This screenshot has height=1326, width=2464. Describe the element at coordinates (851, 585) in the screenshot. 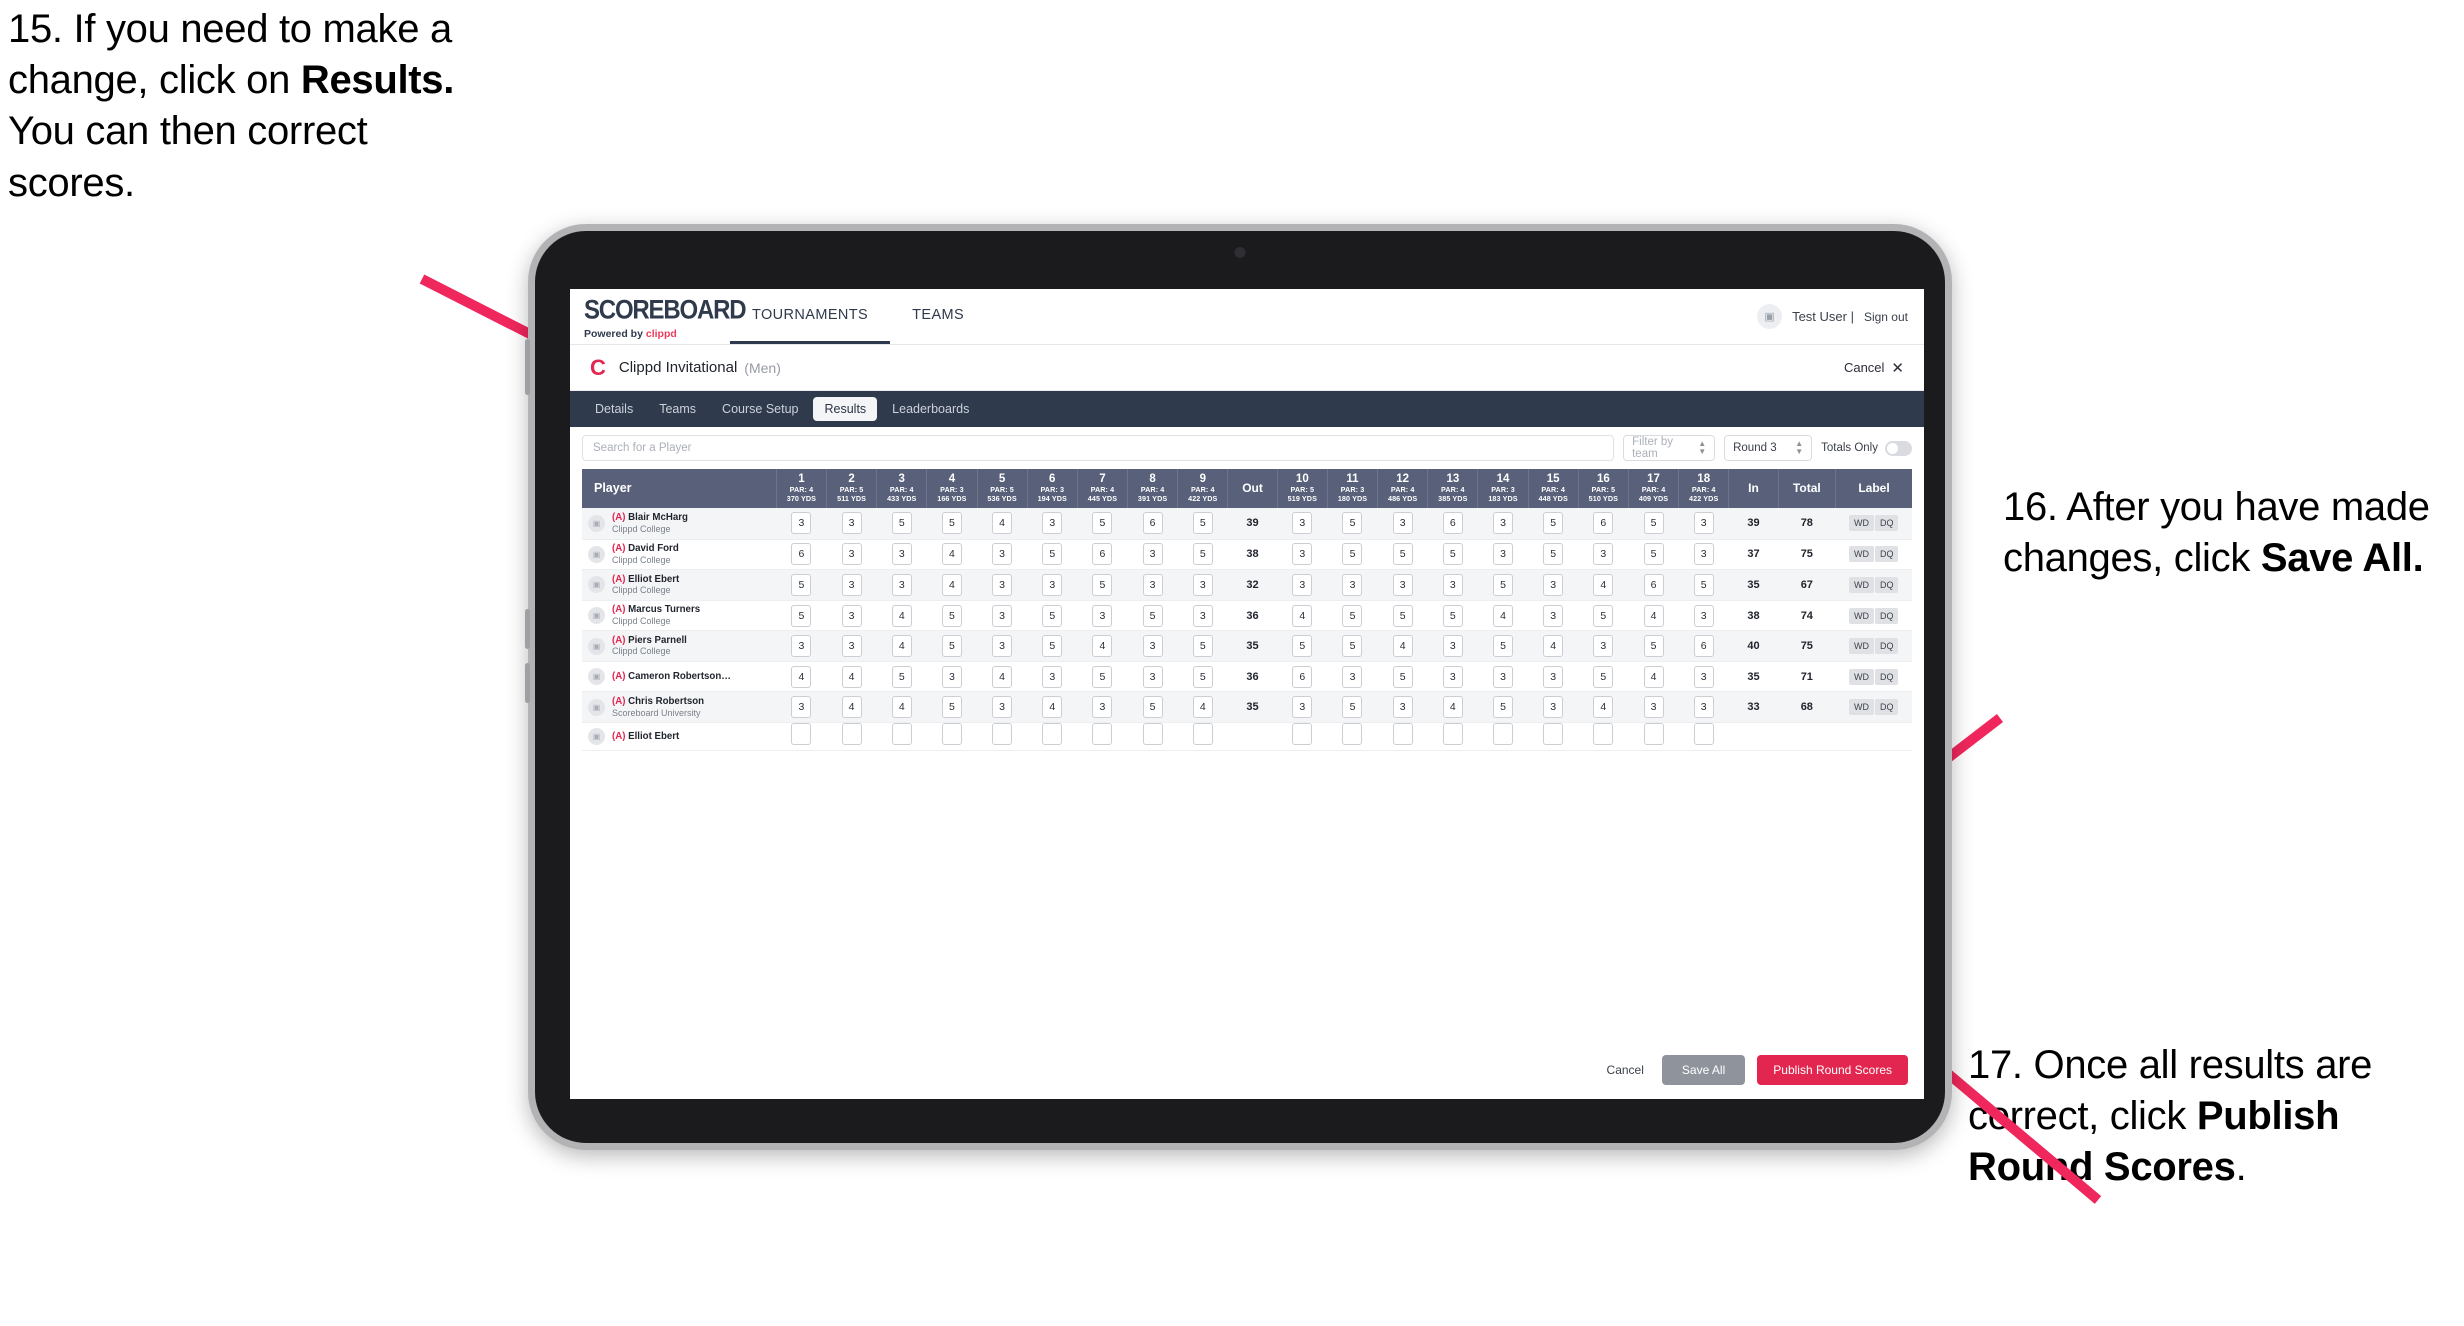

I see `score-cell-hole-2: 3` at that location.